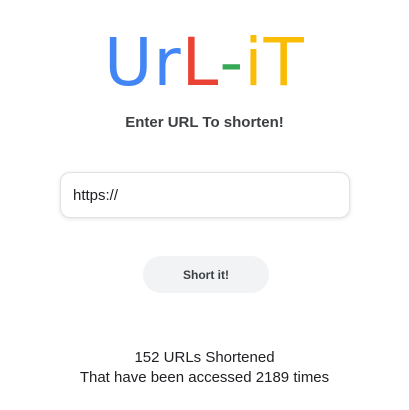  What do you see at coordinates (129, 62) in the screenshot?
I see `logo-letter-u: U` at bounding box center [129, 62].